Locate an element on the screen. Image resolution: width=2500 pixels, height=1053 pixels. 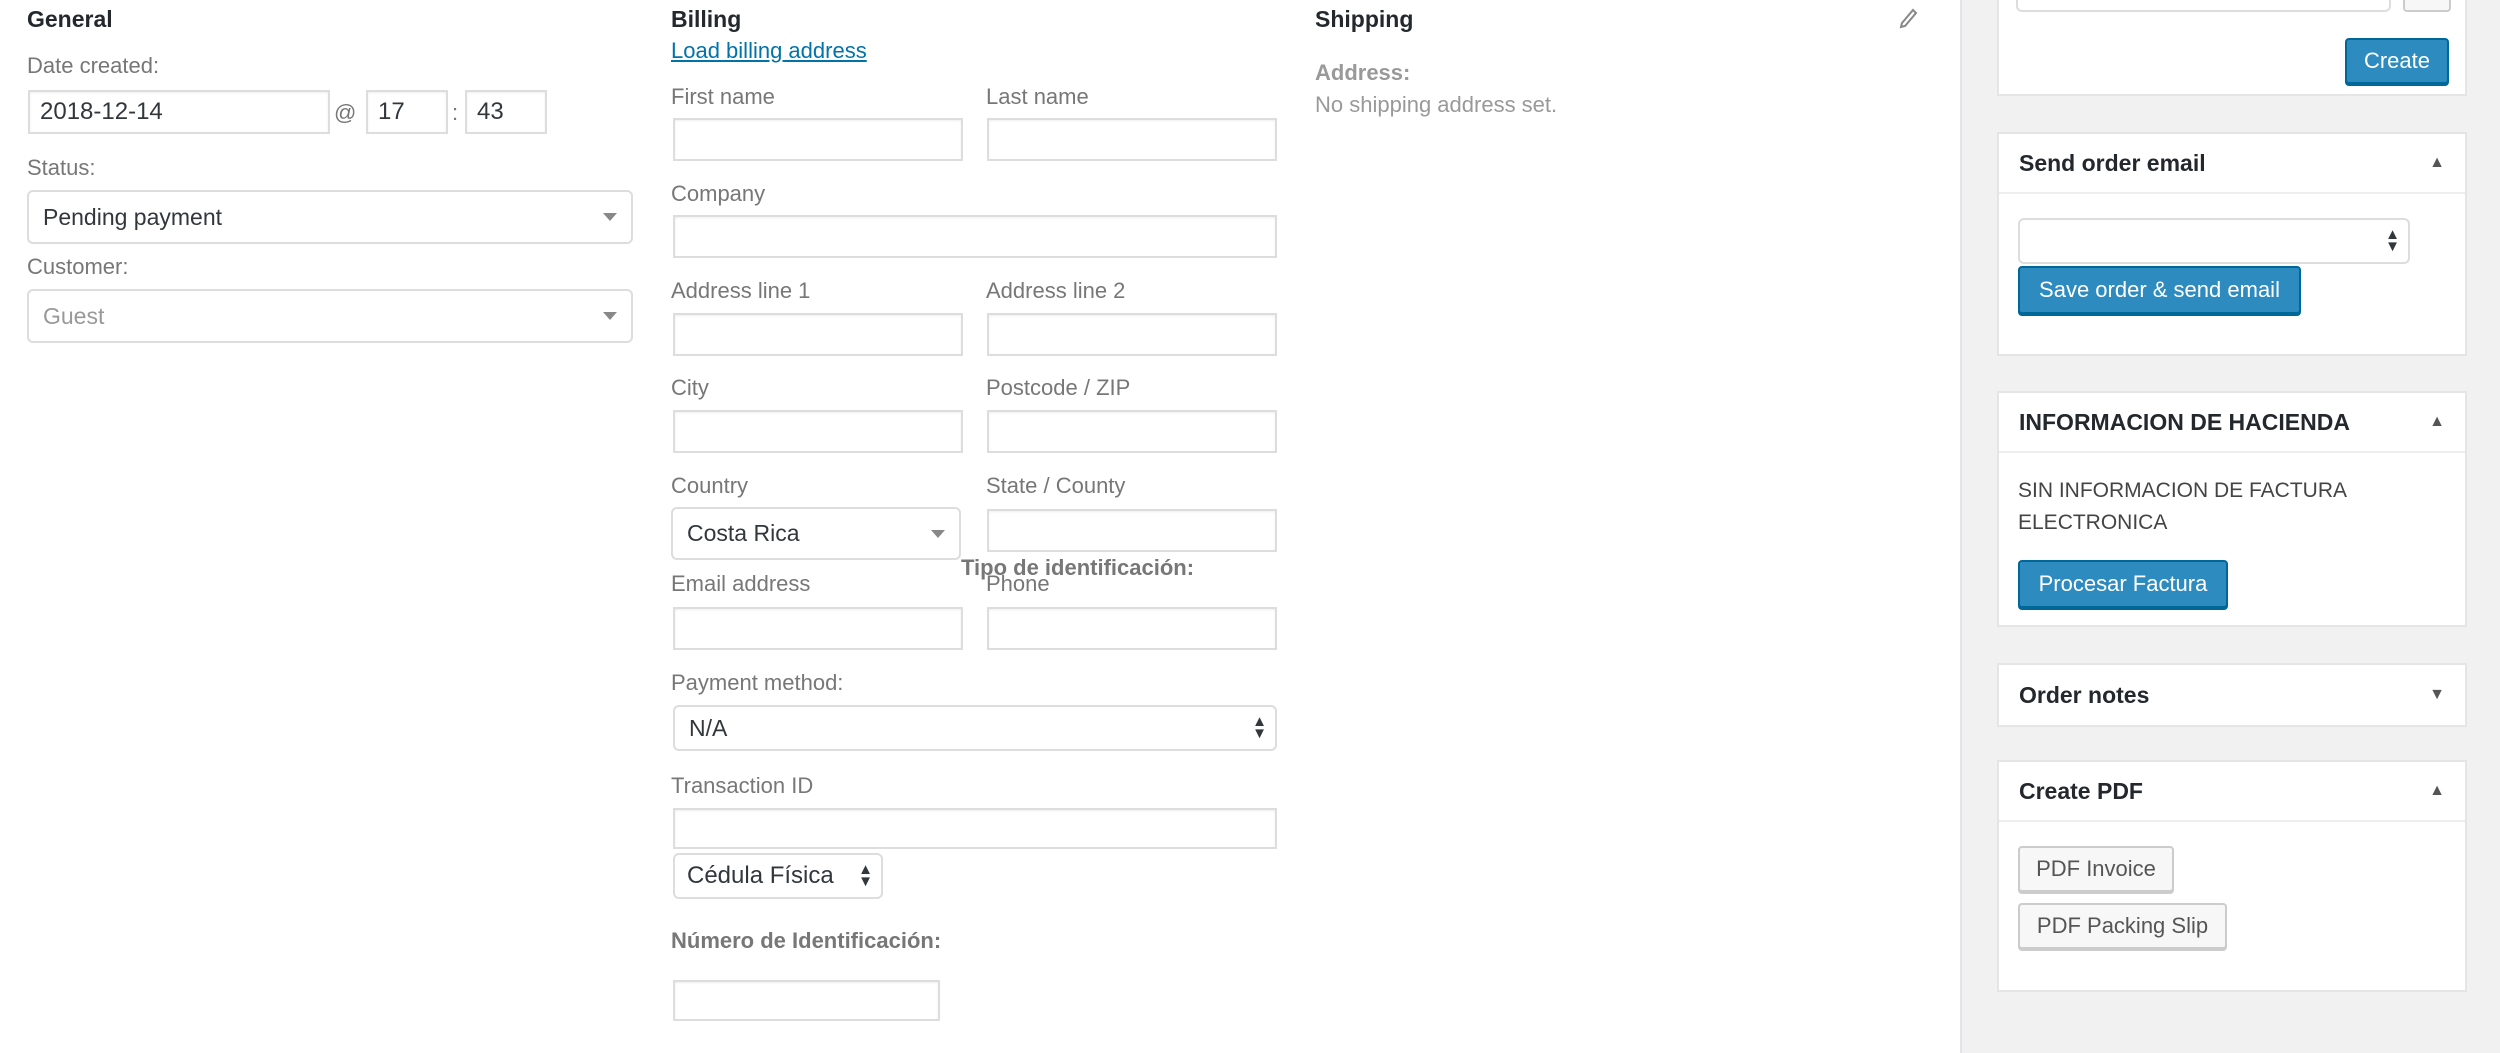
minute-input: 43 is located at coordinates (506, 112).